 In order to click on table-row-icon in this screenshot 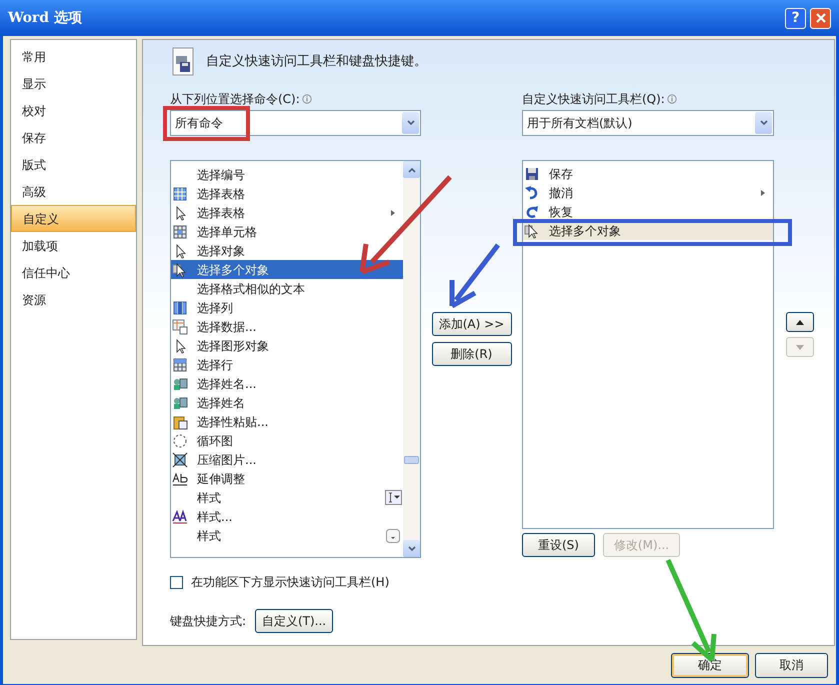, I will do `click(180, 364)`.